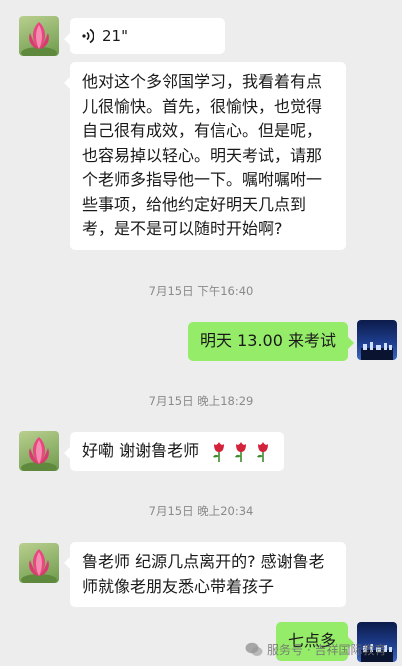  Describe the element at coordinates (201, 511) in the screenshot. I see `timestamp: 7月15日 晚上20:34` at that location.